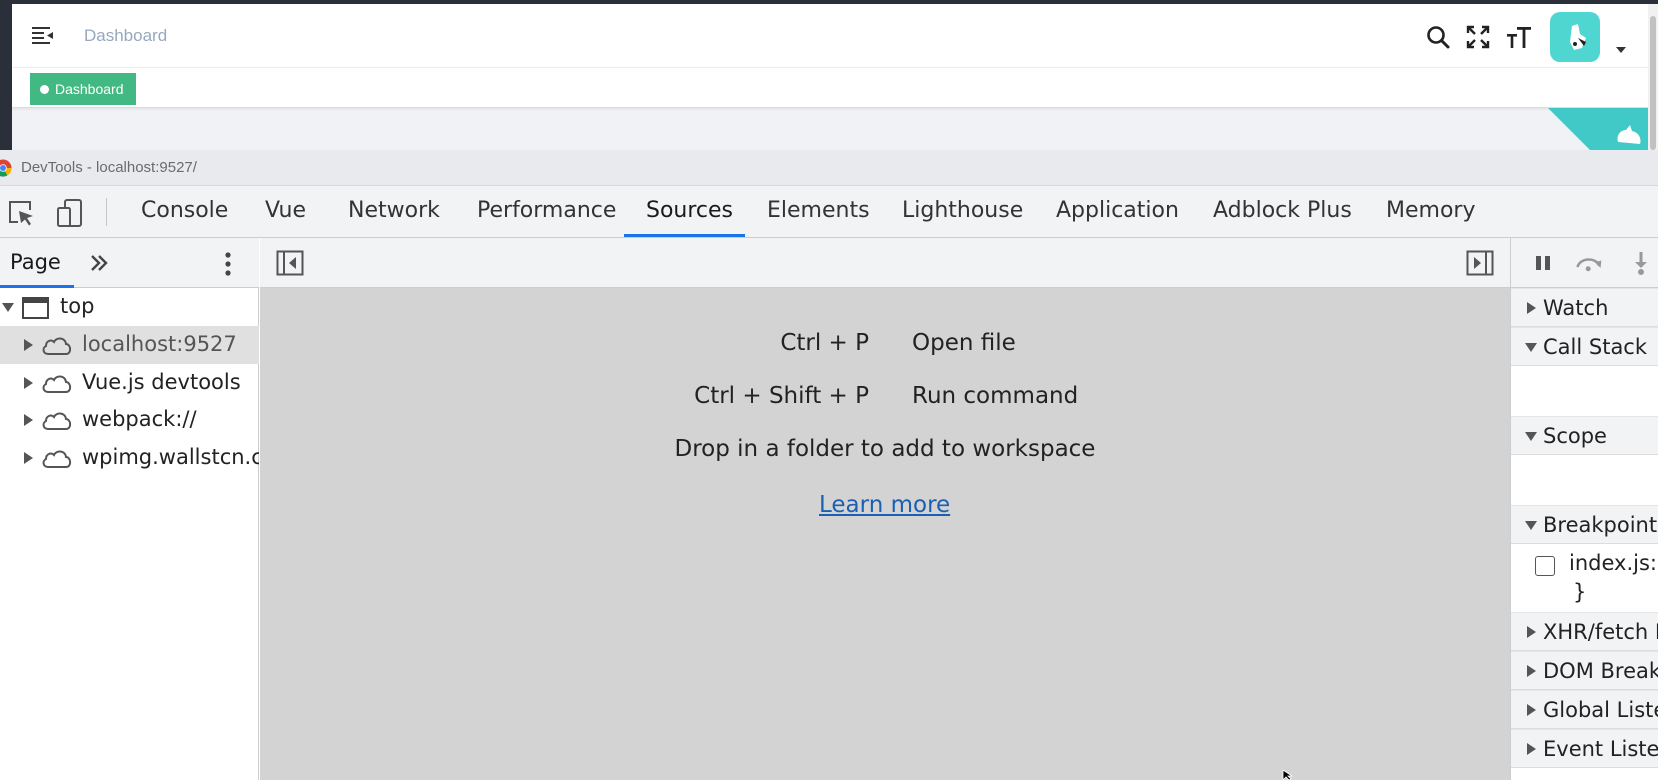 The height and width of the screenshot is (780, 1658). I want to click on step-over-icon, so click(1589, 263).